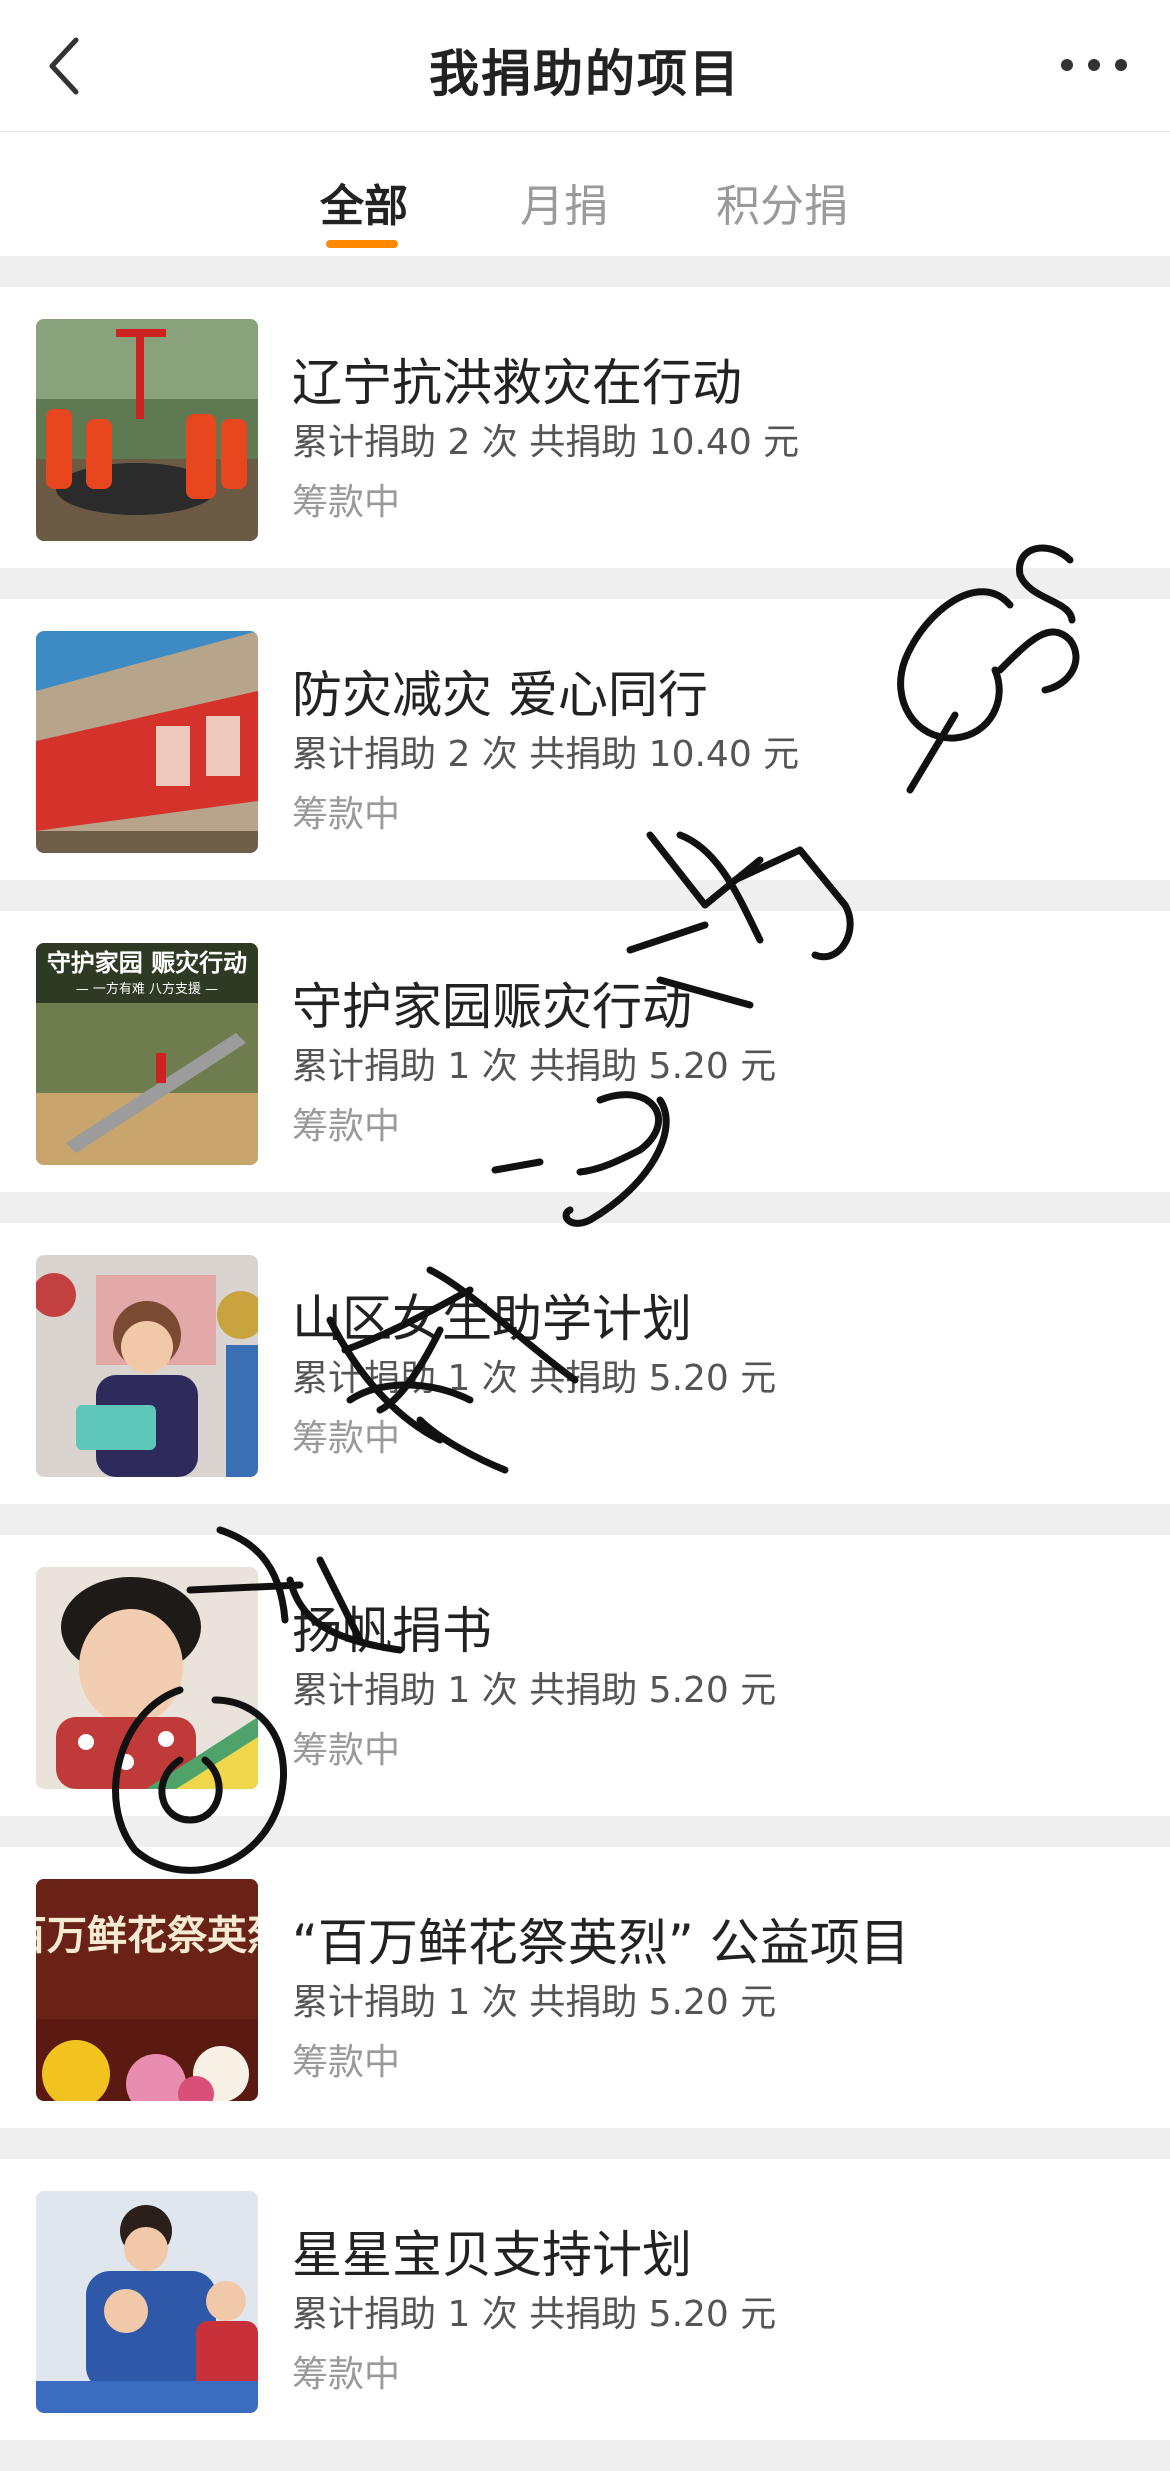 This screenshot has width=1170, height=2471. I want to click on project-card: 扬帆捐书 累计捐助 1 次 共捐助 5.20 元 筹款中, so click(585, 1675).